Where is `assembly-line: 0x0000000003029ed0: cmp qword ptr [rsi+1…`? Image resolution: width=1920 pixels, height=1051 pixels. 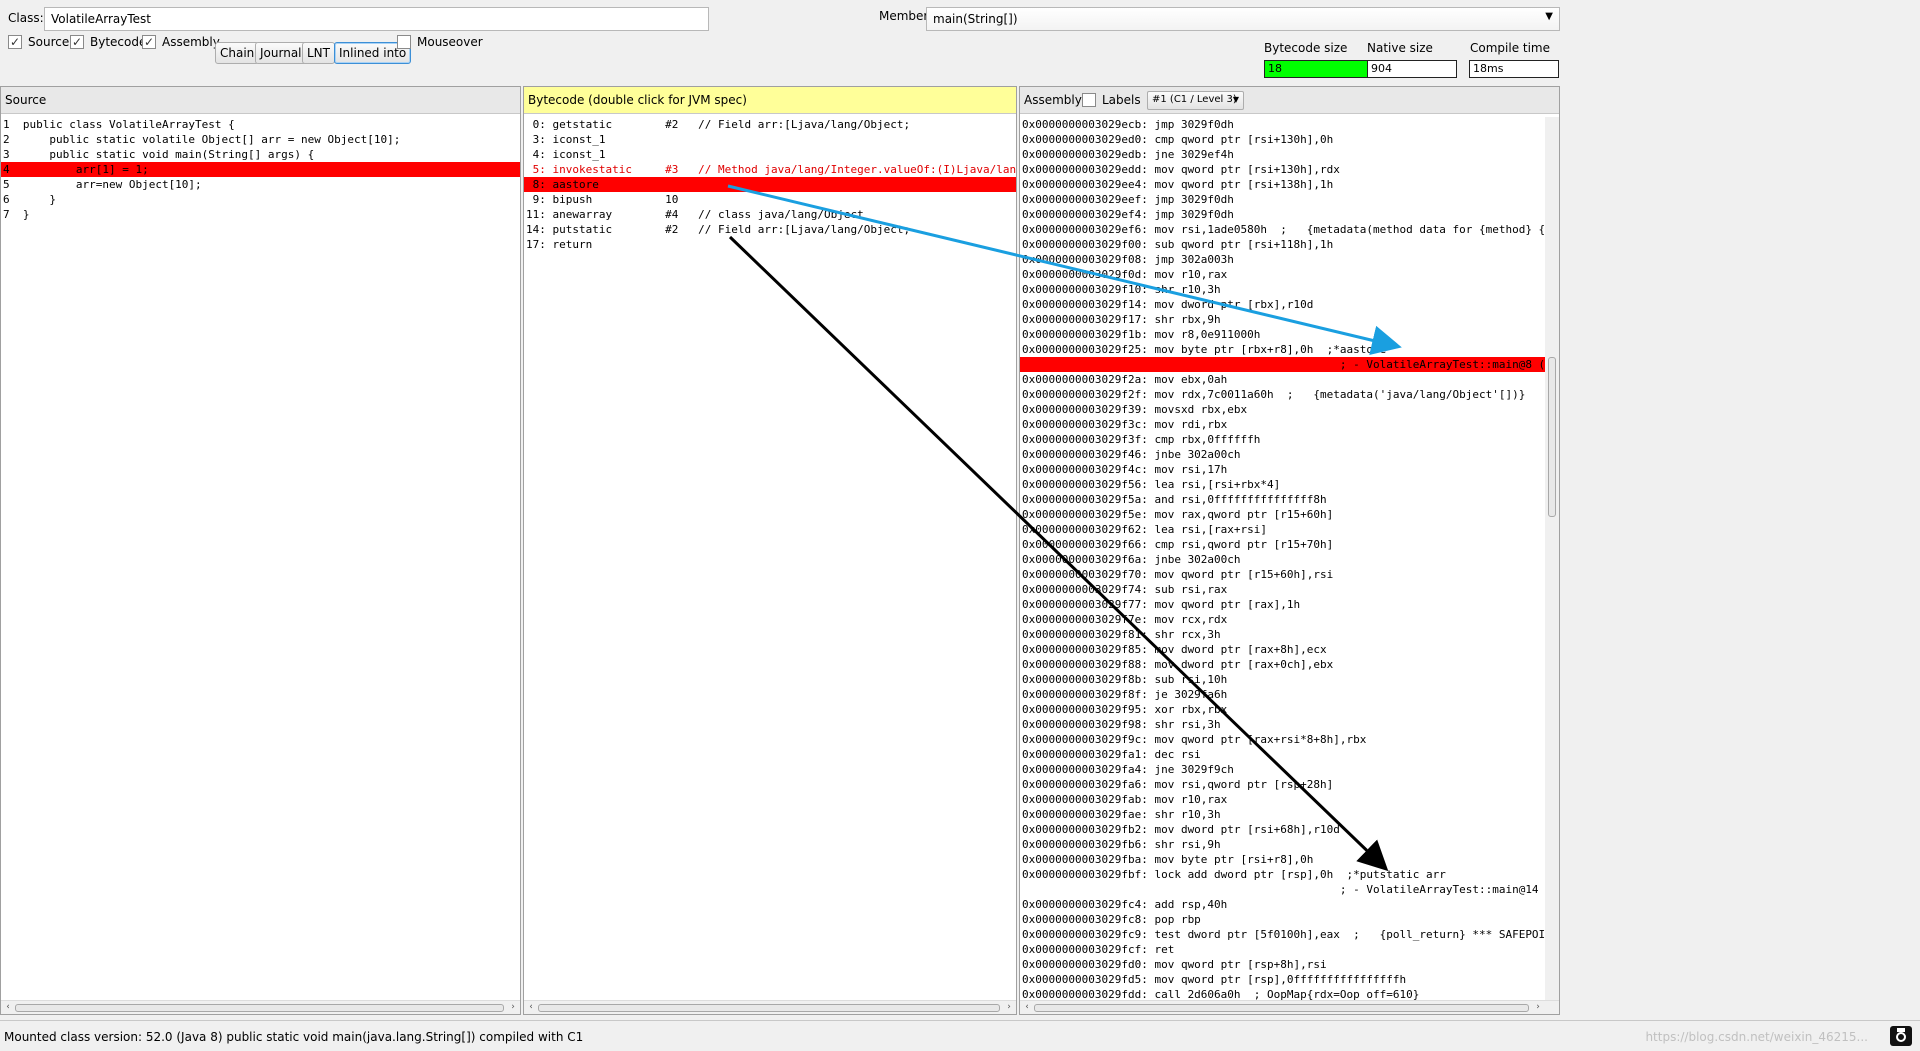
assembly-line: 0x0000000003029ed0: cmp qword ptr [rsi+1… is located at coordinates (1282, 139).